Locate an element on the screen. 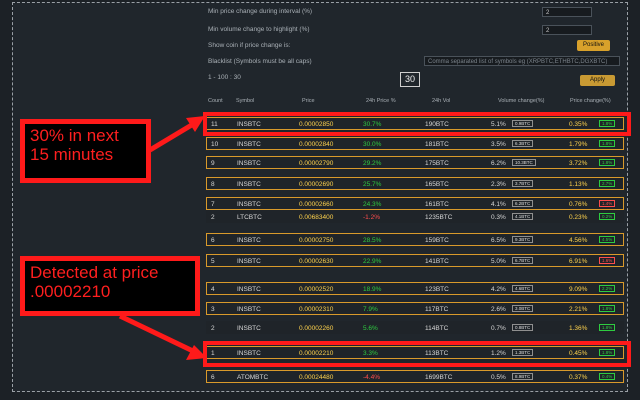 This screenshot has width=640, height=400. annotation-arrows is located at coordinates (162, 238).